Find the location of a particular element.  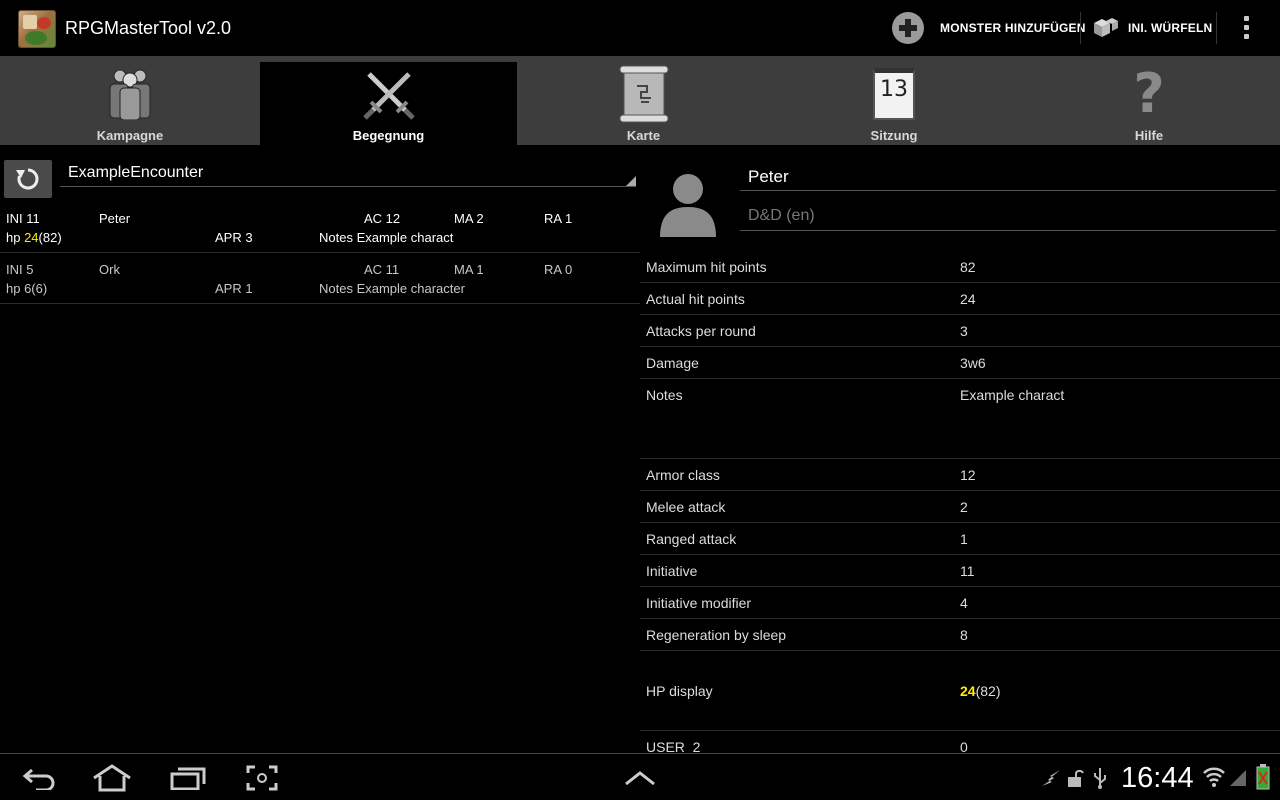

property-value: 1 is located at coordinates (964, 539).